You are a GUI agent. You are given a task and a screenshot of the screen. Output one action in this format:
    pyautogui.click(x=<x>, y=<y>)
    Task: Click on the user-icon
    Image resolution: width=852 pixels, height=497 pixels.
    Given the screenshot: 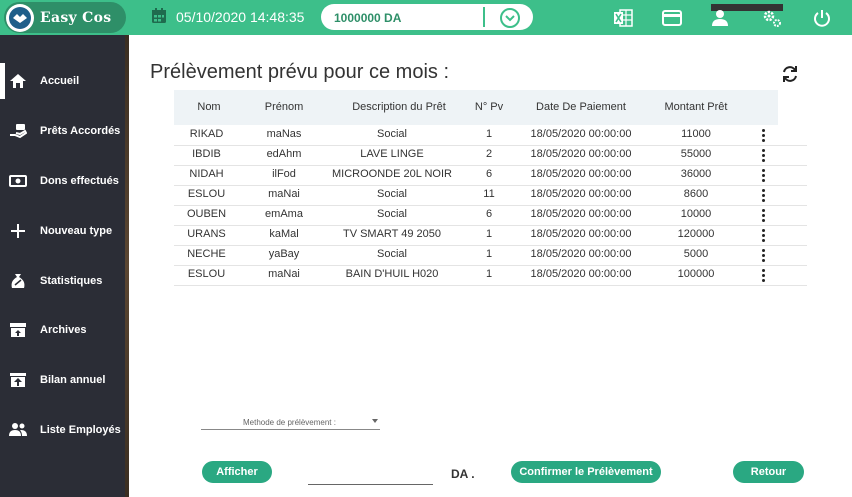 What is the action you would take?
    pyautogui.click(x=720, y=18)
    